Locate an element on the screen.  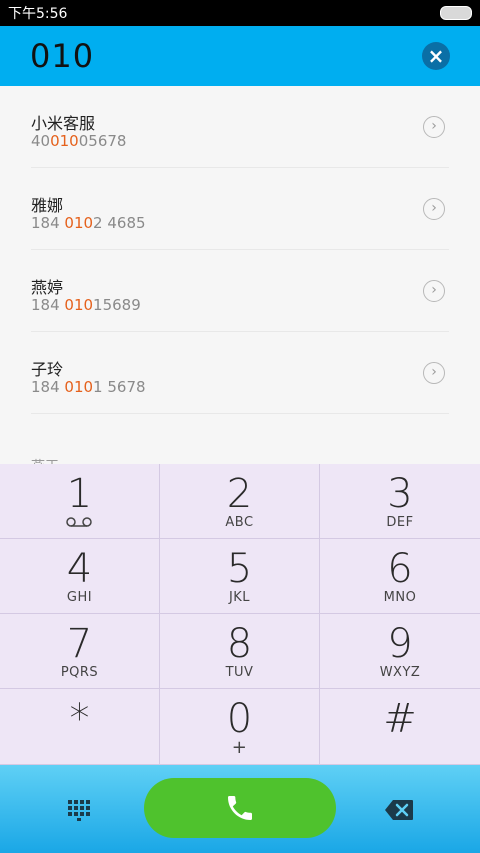
list-item: 小米客服 4001005678 › is located at coordinates (240, 127).